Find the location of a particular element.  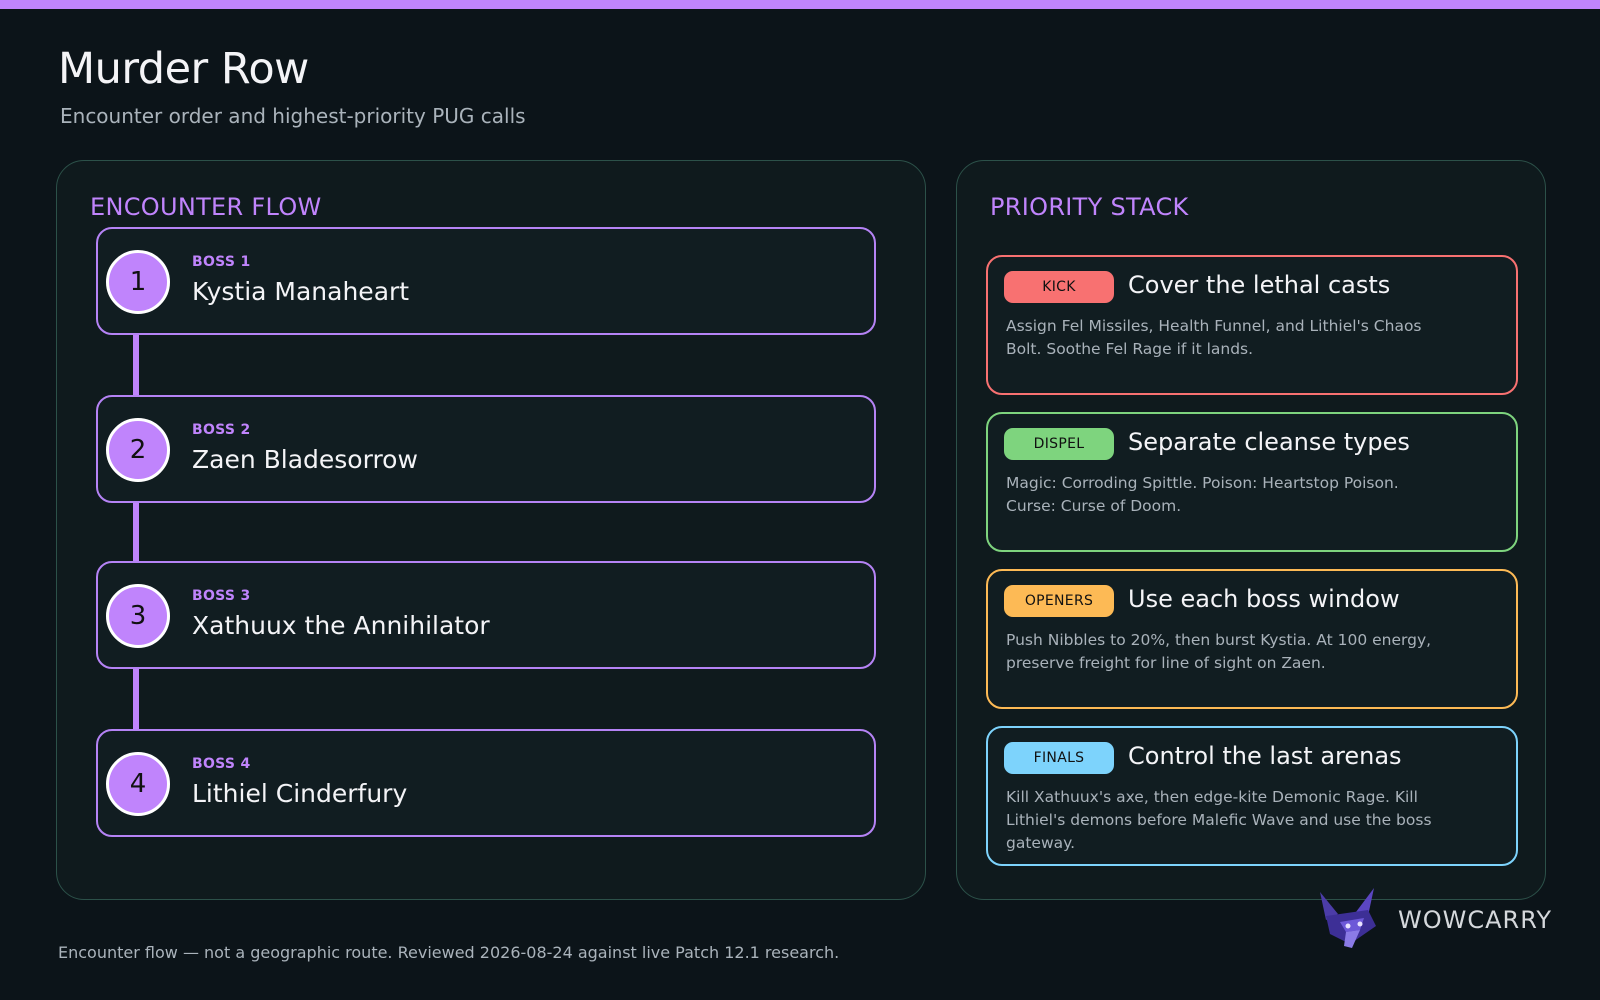

finals-tag: FINALS is located at coordinates (1059, 758).